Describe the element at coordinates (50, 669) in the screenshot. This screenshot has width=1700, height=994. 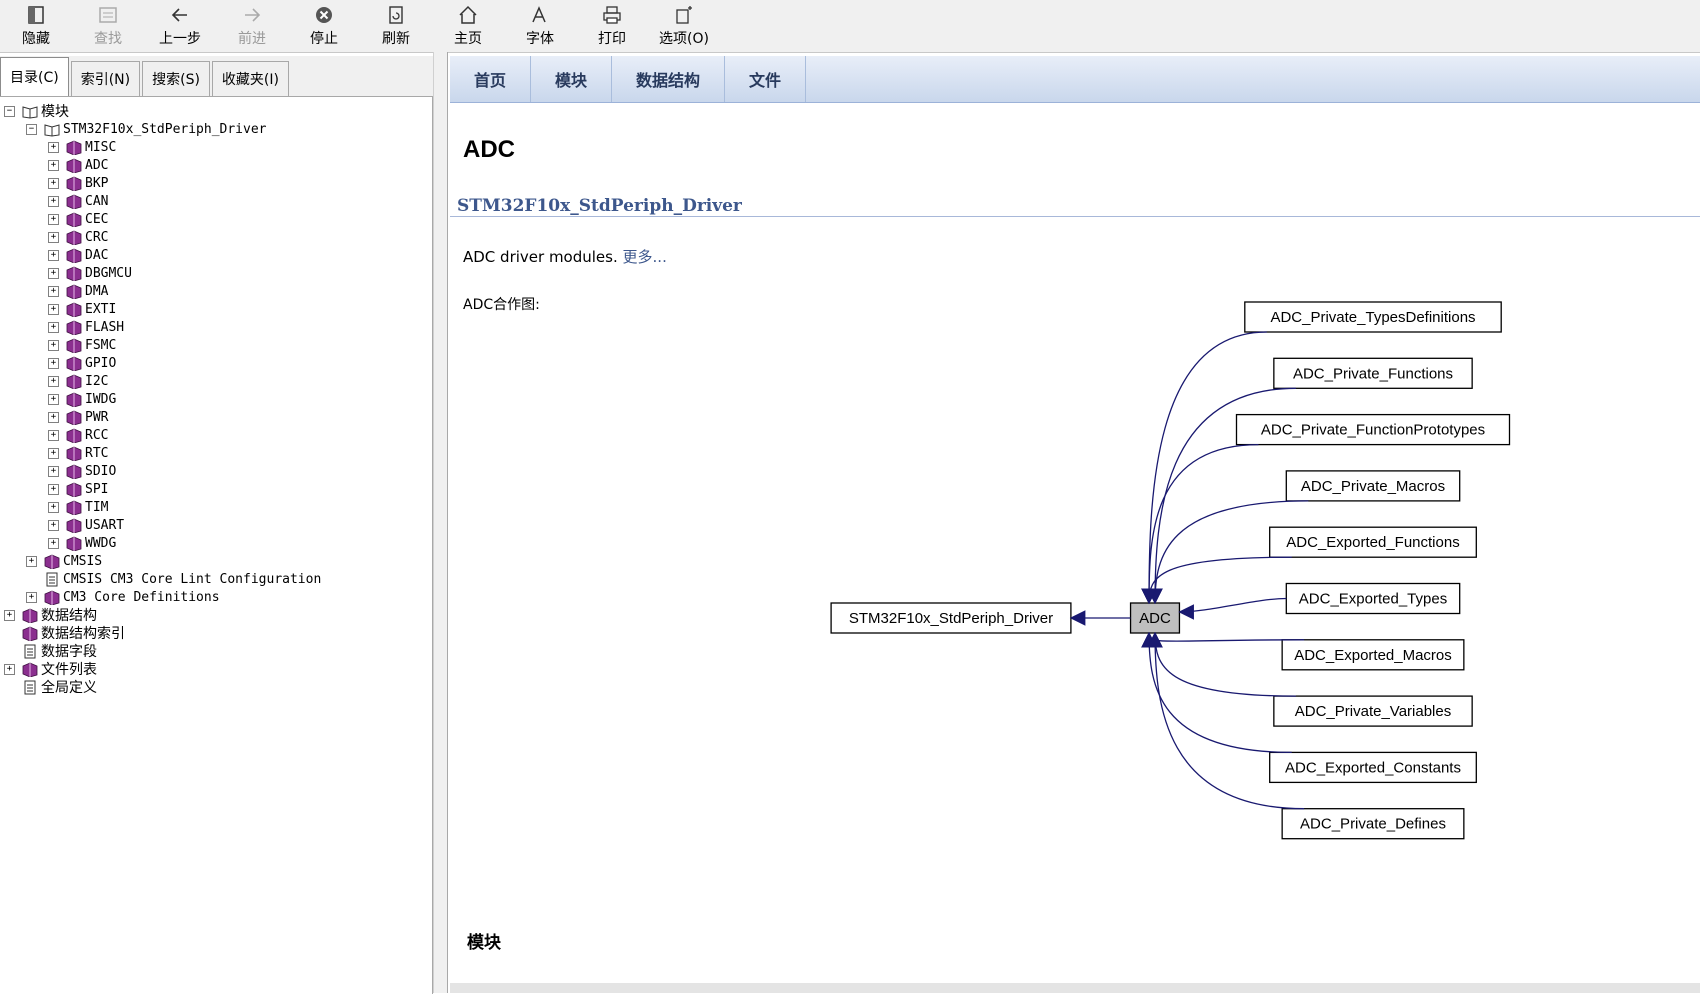
I see `tree-item-bottom-3: + 文件列表` at that location.